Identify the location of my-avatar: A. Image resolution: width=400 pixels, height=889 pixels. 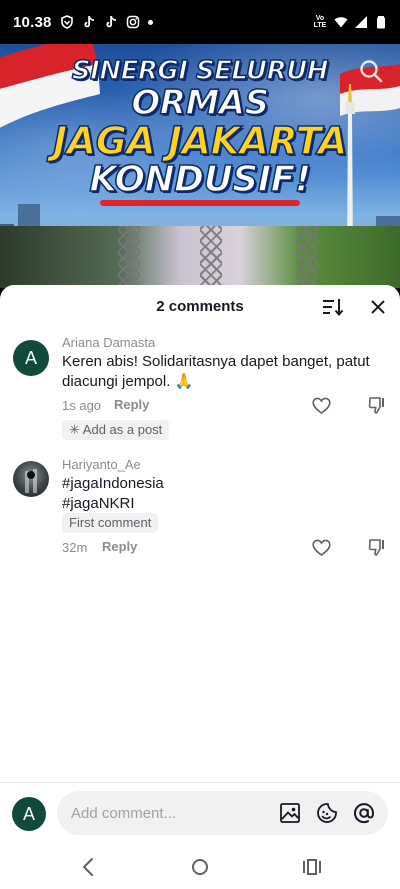
(29, 814).